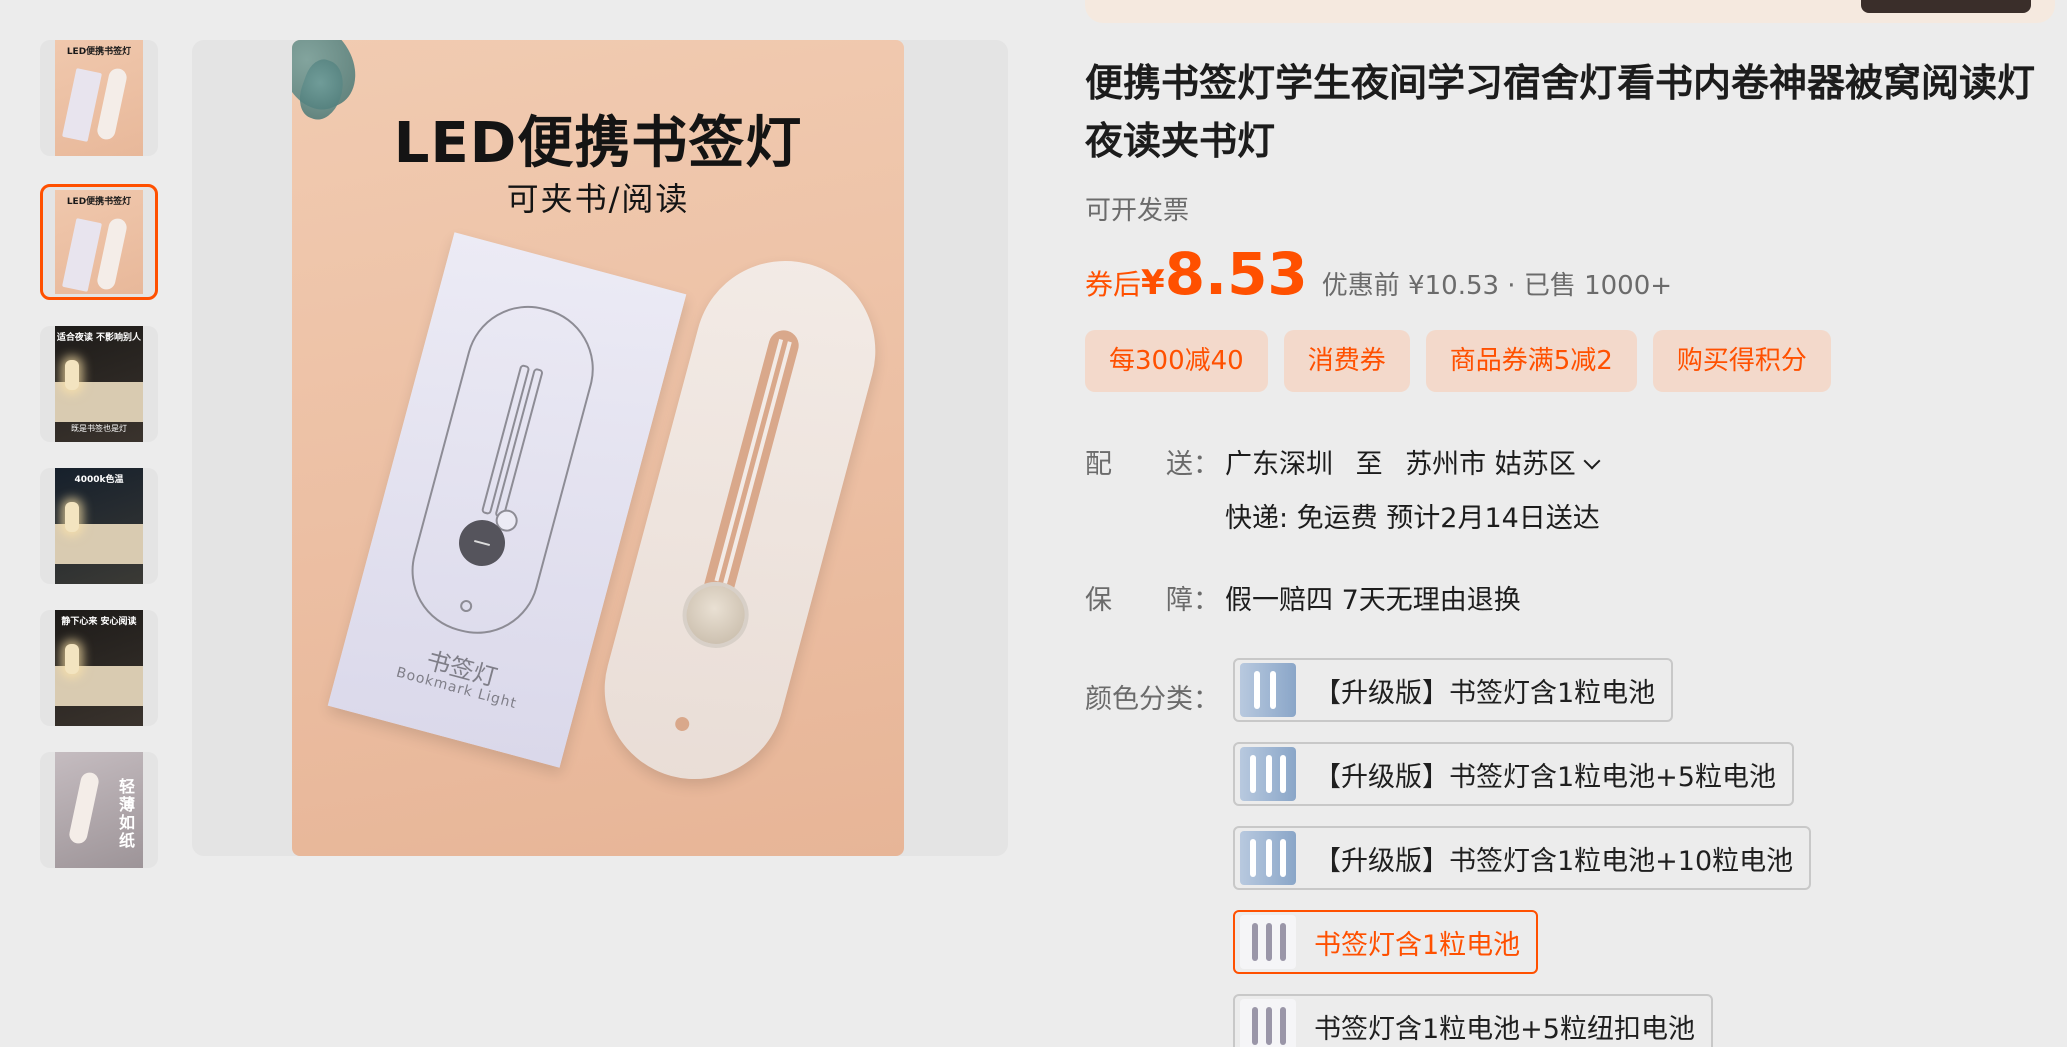  Describe the element at coordinates (1279, 464) in the screenshot. I see `delivery-from: 广东深圳` at that location.